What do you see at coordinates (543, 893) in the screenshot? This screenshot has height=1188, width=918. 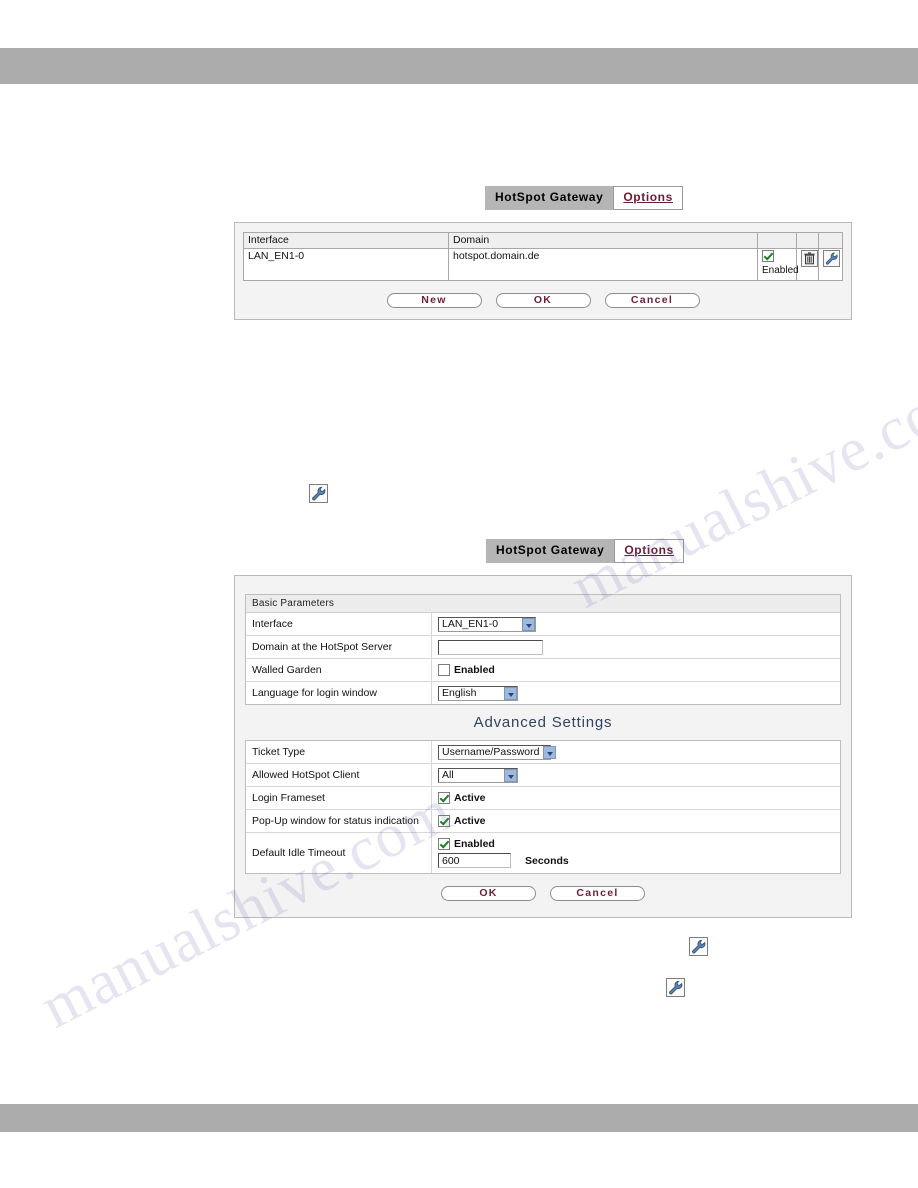 I see `settings-button-bar: OK Cancel` at bounding box center [543, 893].